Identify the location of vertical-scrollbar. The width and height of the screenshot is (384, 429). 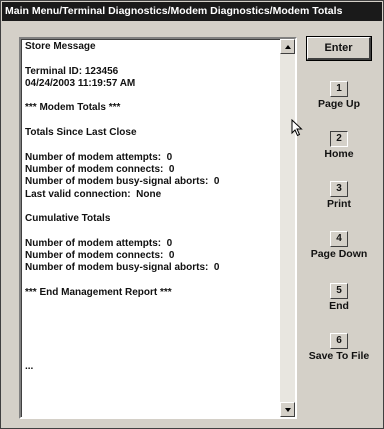
(287, 228).